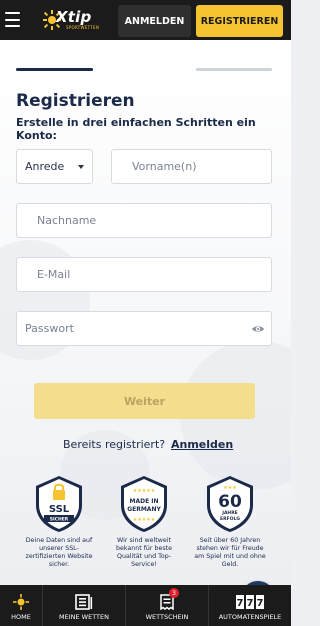  I want to click on login-link: Anmelden, so click(202, 444).